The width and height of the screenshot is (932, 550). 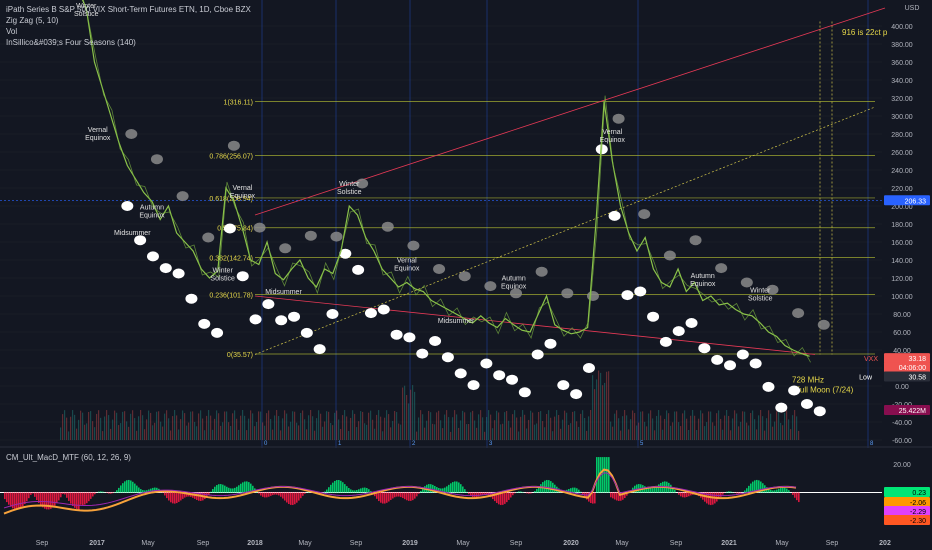 What do you see at coordinates (242, 188) in the screenshot?
I see `season-label: Vernal` at bounding box center [242, 188].